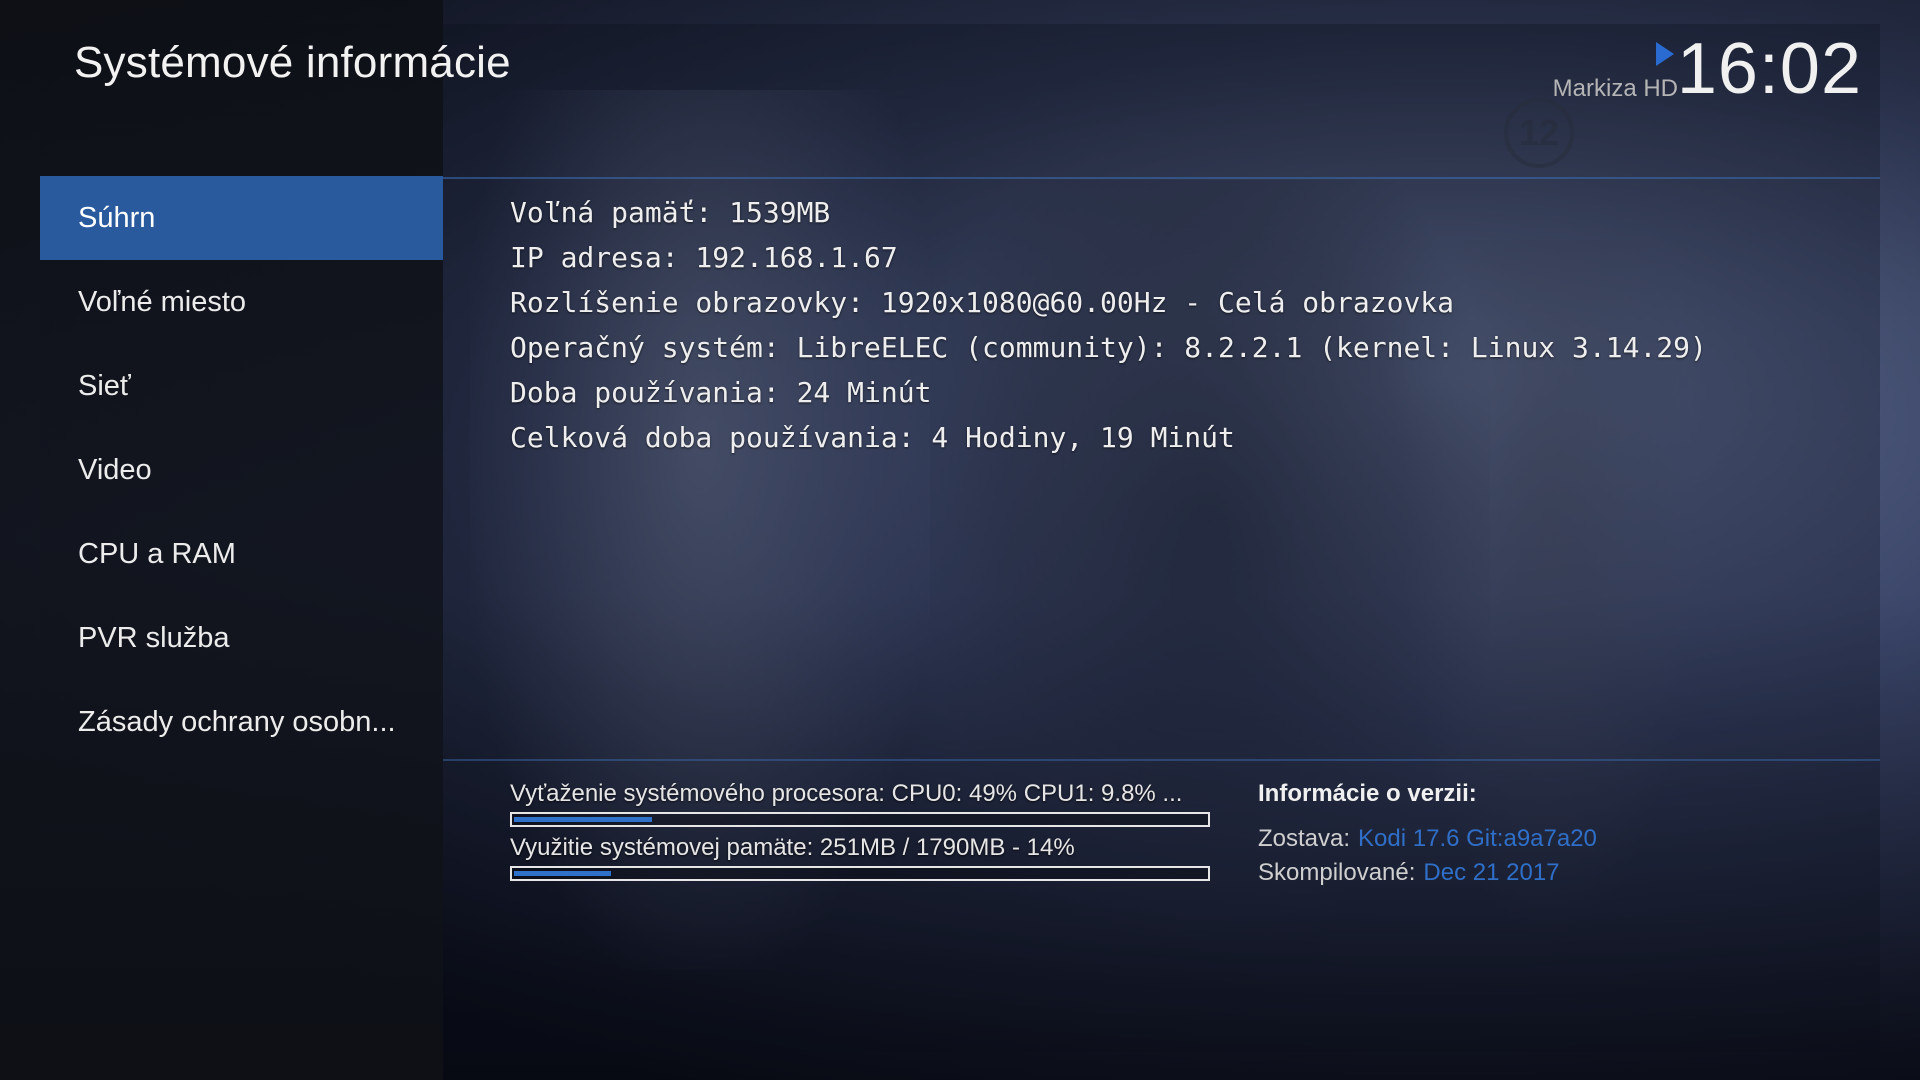 This screenshot has height=1080, width=1920. What do you see at coordinates (704, 257) in the screenshot?
I see `info-ip-address: IP adresa: 192.168.1.67` at bounding box center [704, 257].